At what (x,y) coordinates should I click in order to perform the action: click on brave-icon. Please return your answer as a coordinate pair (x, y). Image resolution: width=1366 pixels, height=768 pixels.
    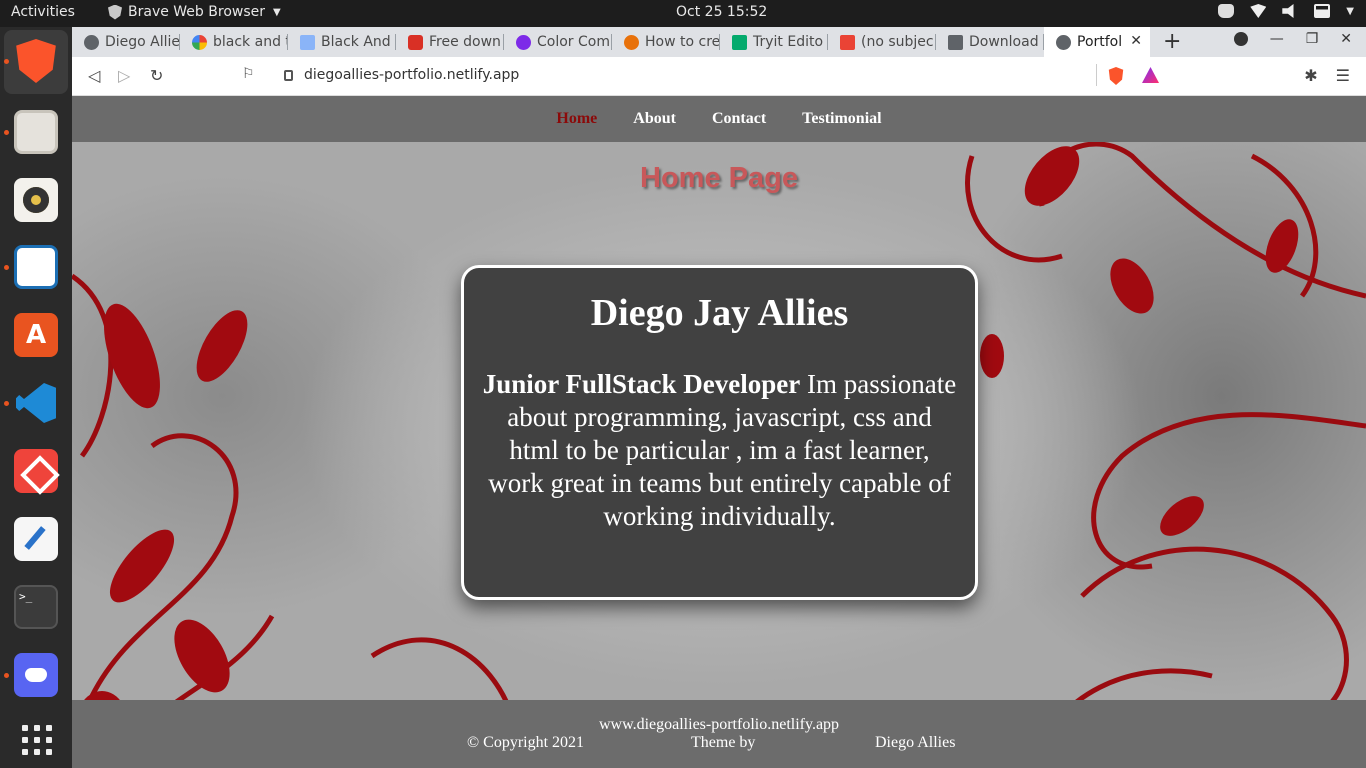
    Looking at the image, I should click on (115, 12).